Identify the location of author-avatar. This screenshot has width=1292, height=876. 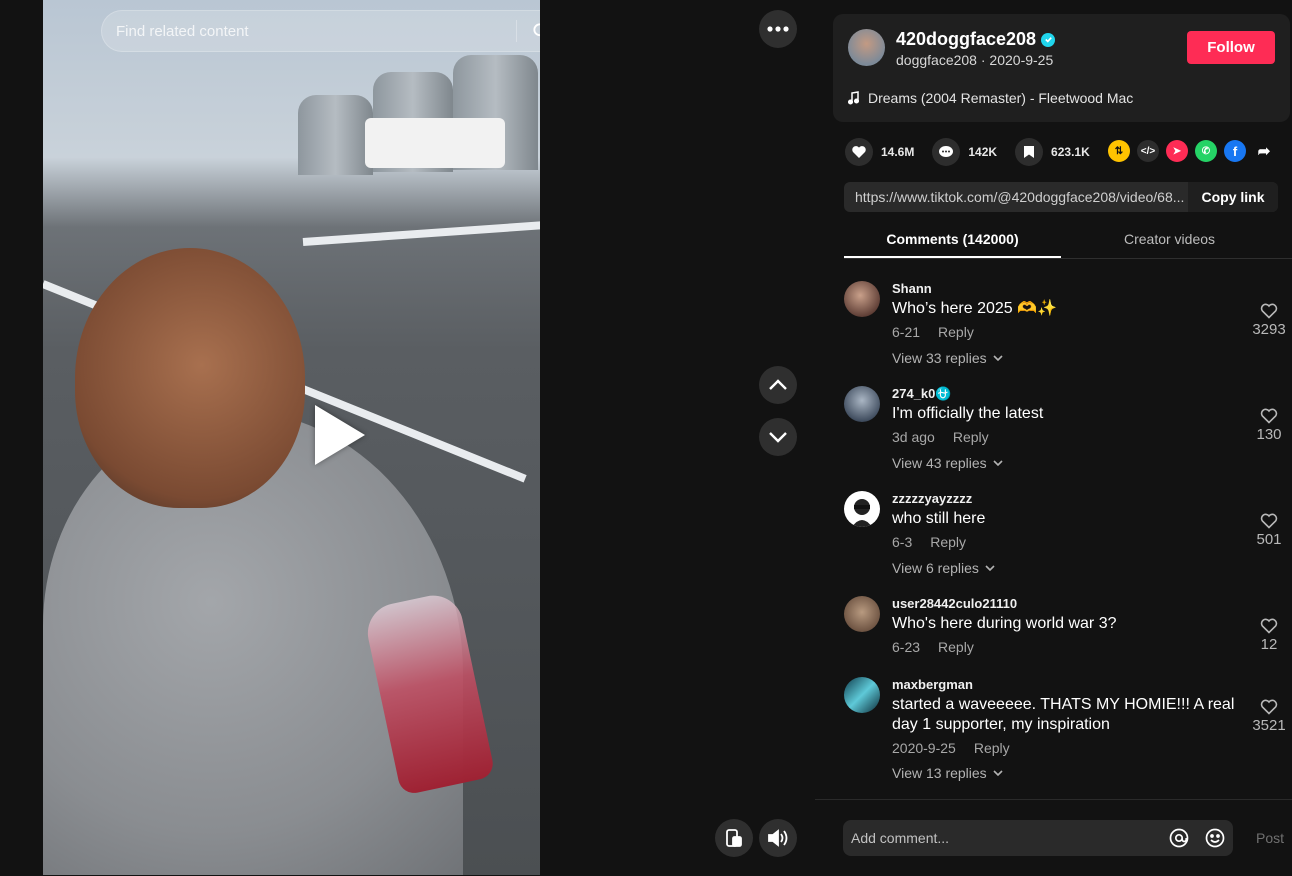
(866, 47).